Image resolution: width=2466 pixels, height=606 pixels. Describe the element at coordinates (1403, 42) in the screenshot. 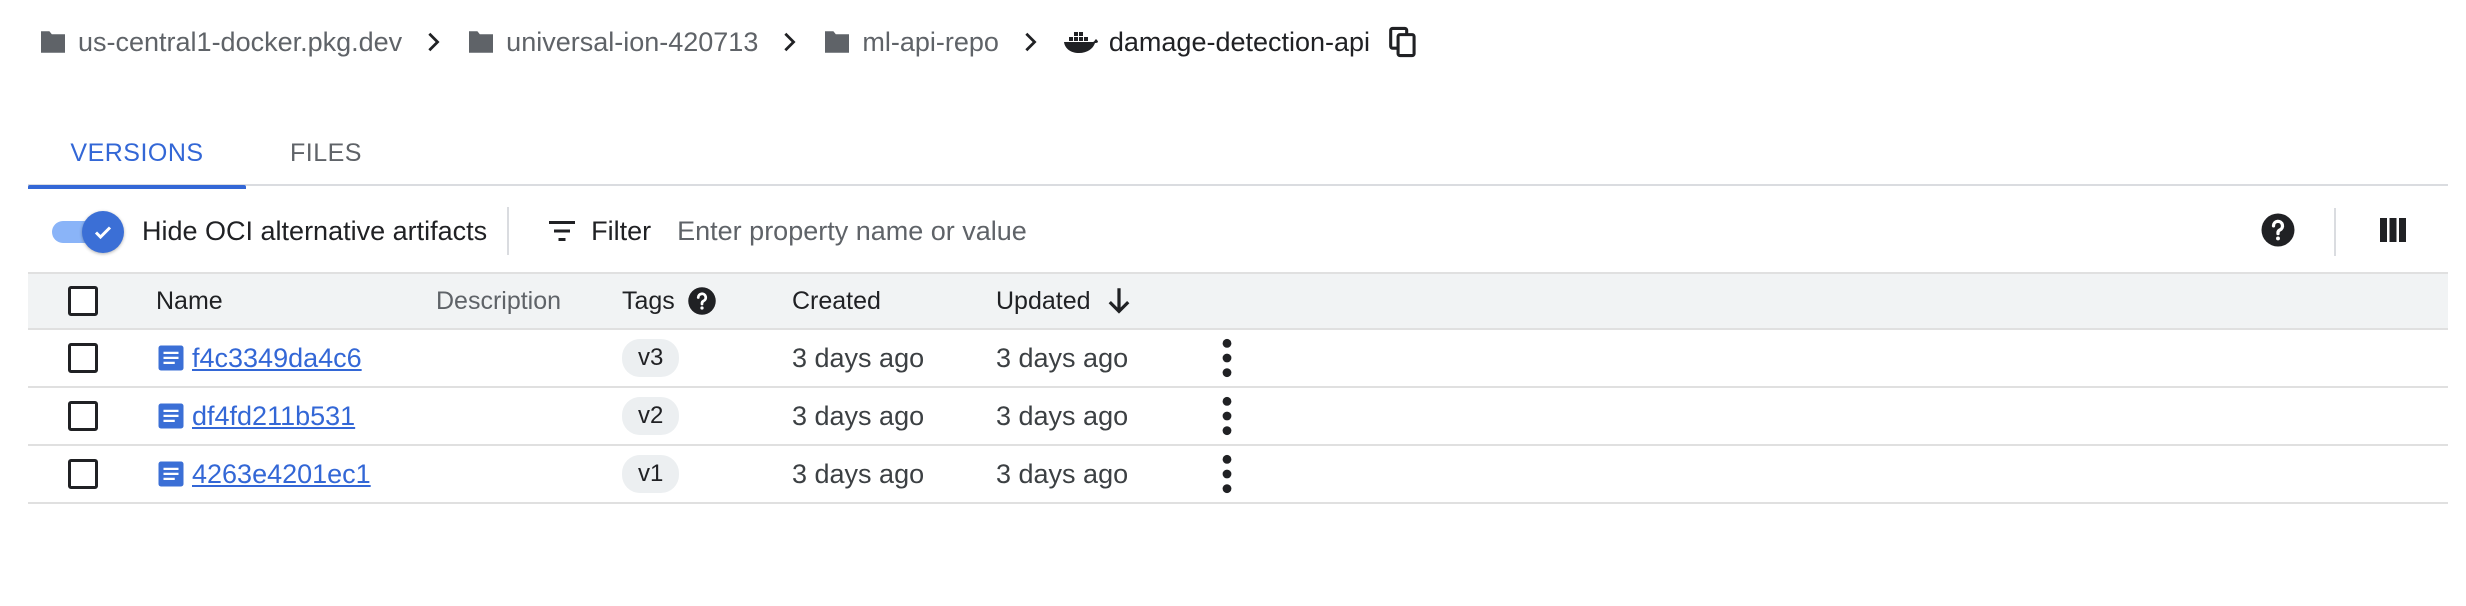

I see `copy-icon` at that location.